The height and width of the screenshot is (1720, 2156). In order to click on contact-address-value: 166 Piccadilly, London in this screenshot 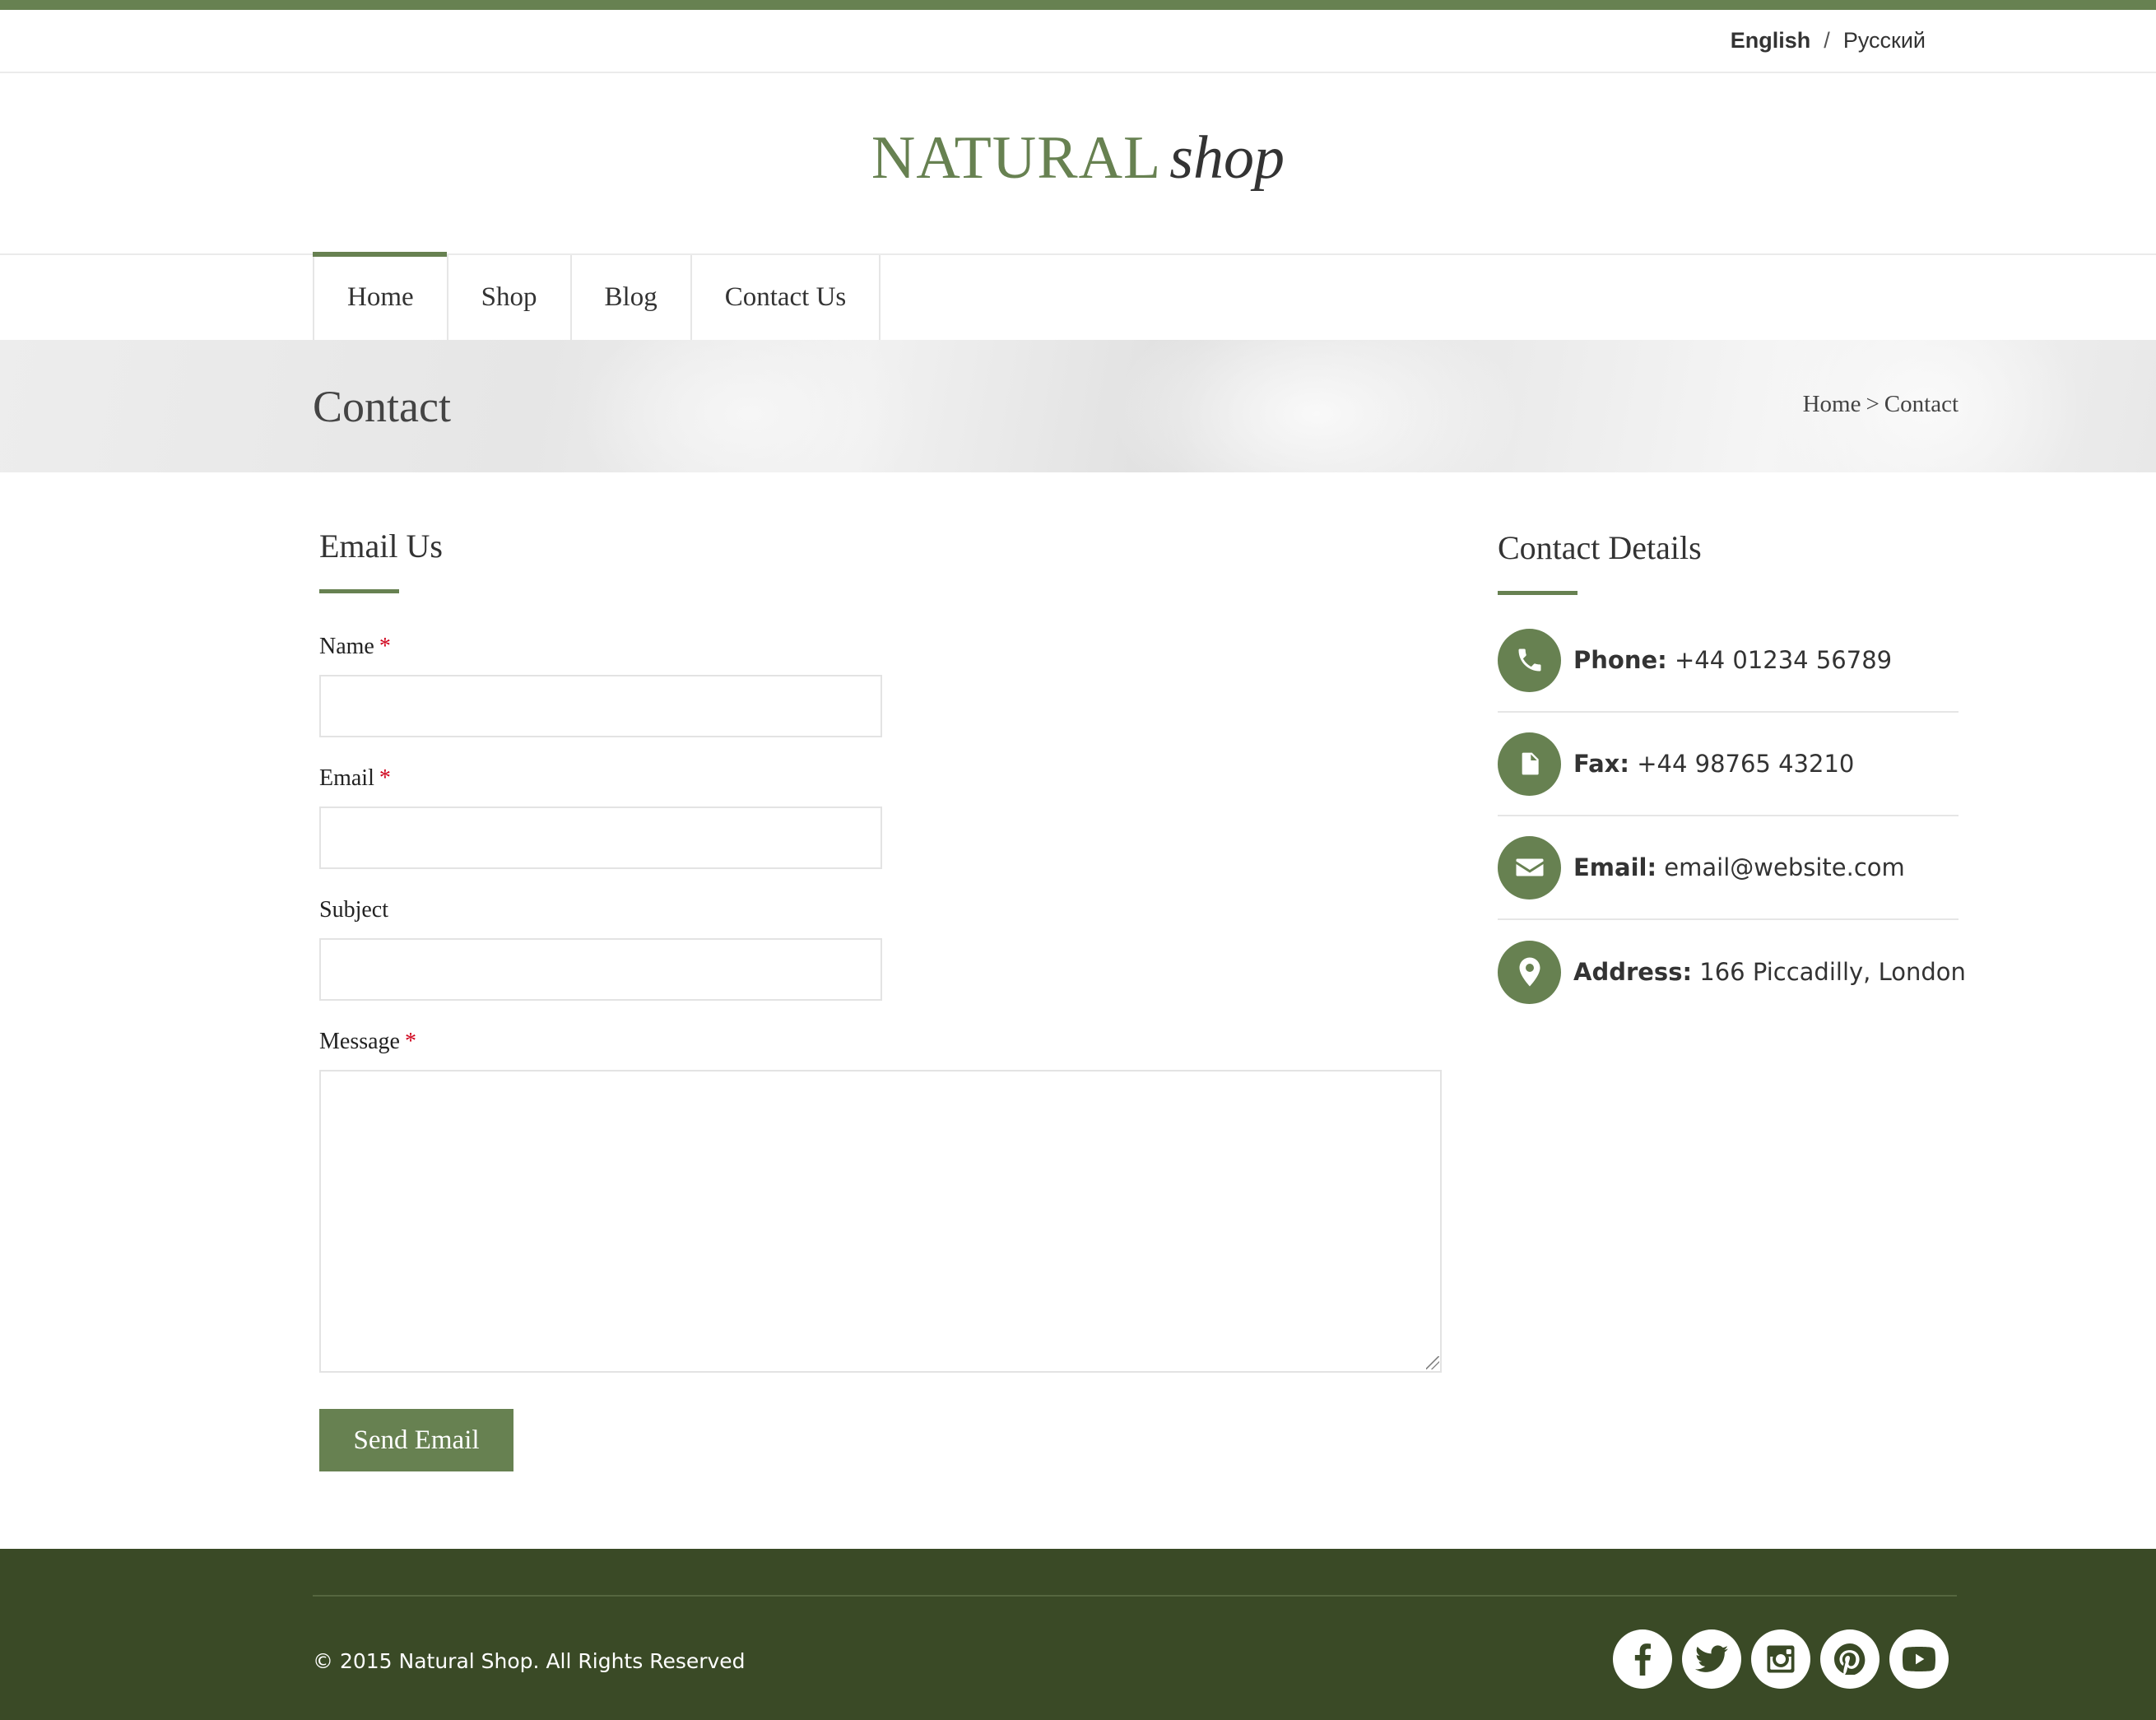, I will do `click(1832, 972)`.